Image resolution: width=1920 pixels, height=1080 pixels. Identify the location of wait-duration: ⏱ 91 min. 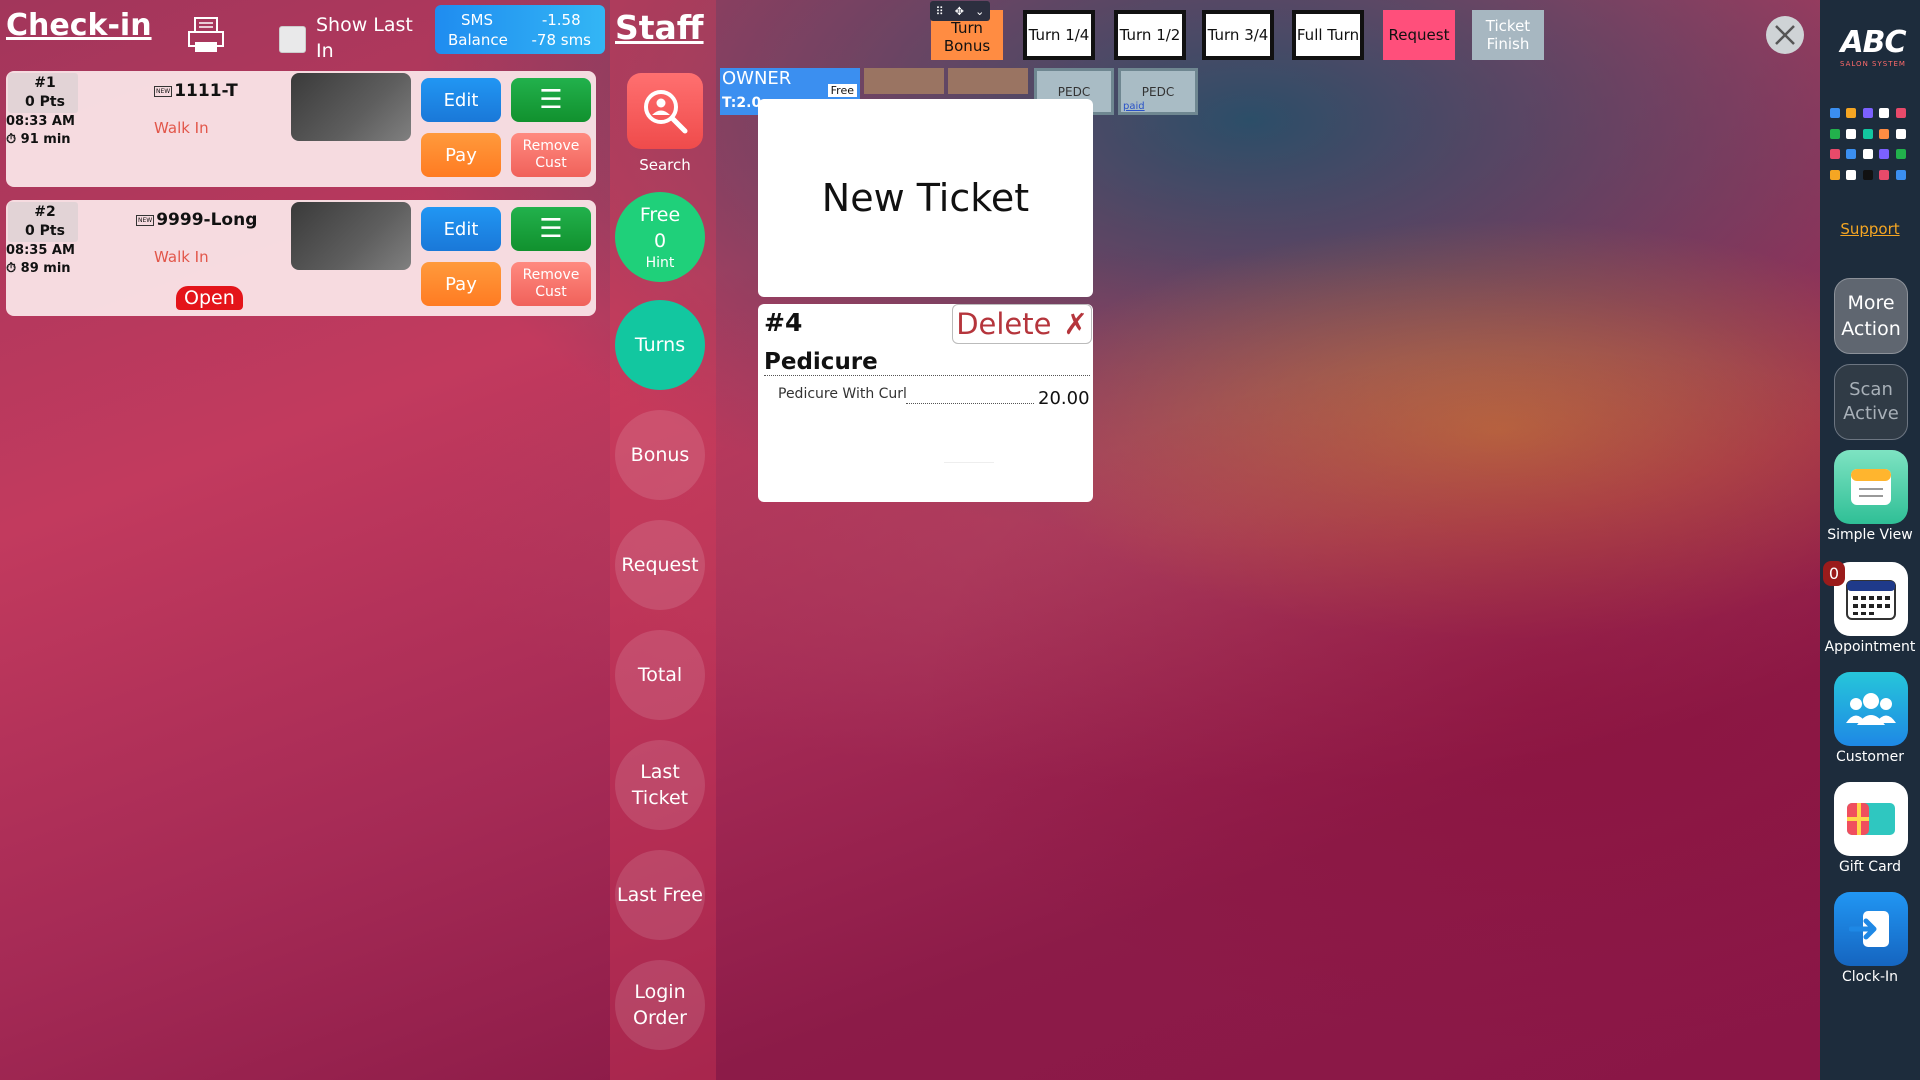
(38, 139).